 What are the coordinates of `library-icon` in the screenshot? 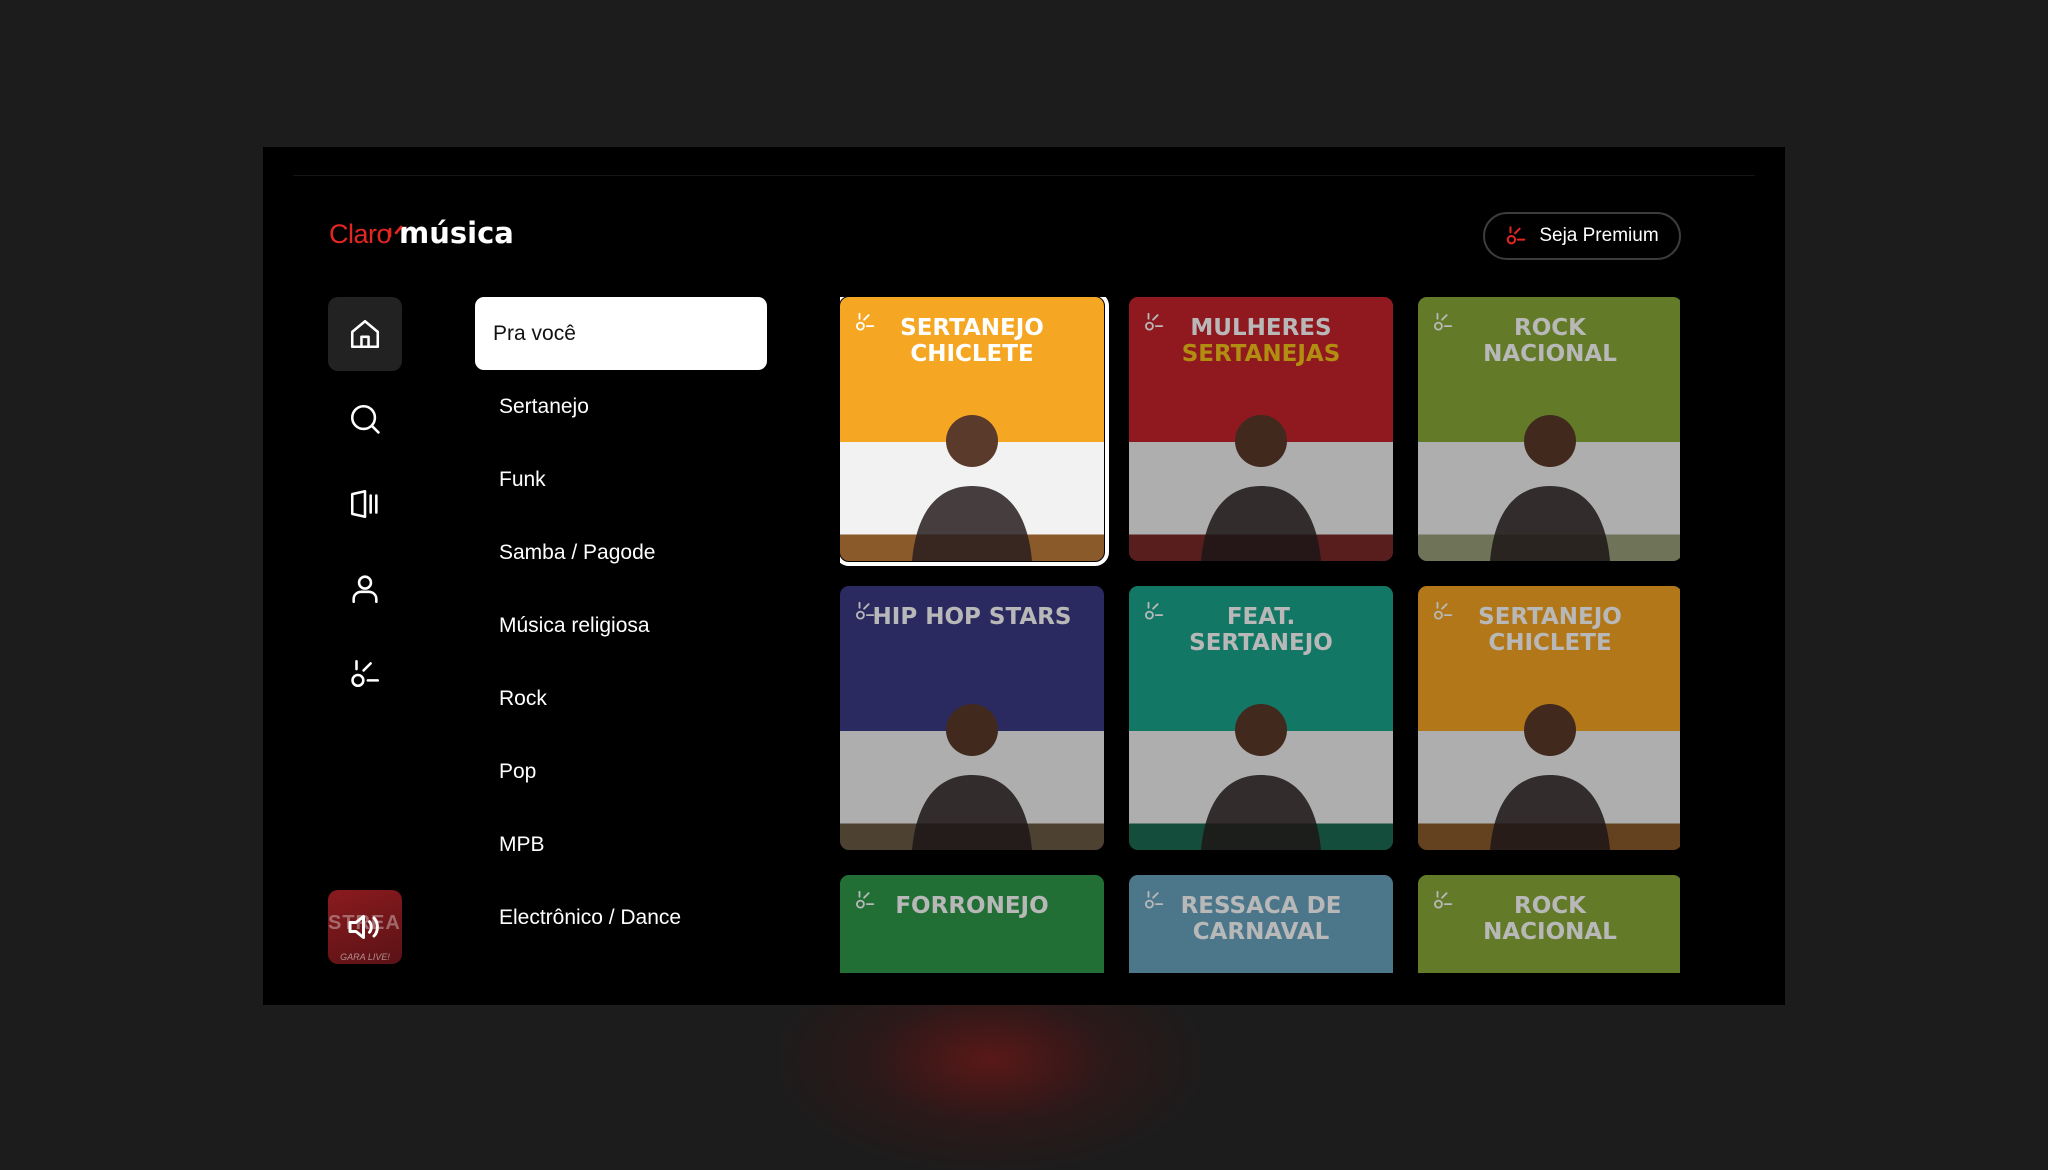 It's located at (364, 504).